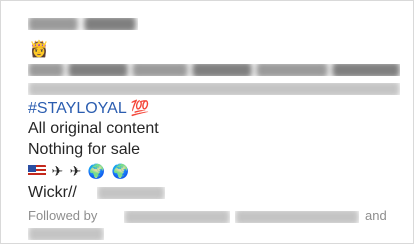 The width and height of the screenshot is (414, 244). Describe the element at coordinates (131, 193) in the screenshot. I see `wickr-handle-redacted` at that location.